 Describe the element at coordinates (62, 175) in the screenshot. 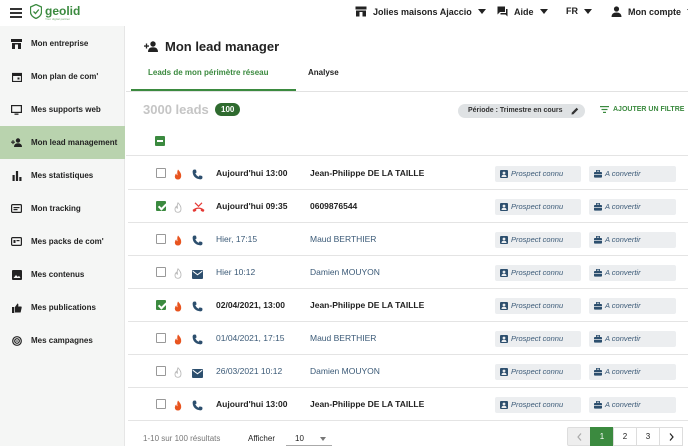

I see `sidebar-item-statistiques: Mes statistiques` at that location.